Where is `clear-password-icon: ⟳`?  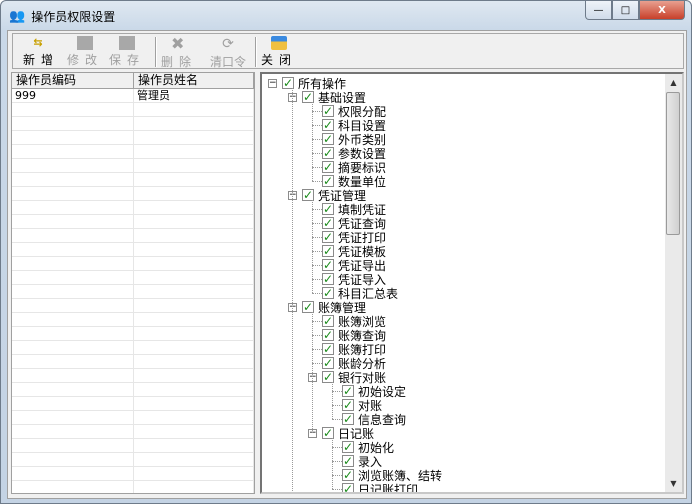 clear-password-icon: ⟳ is located at coordinates (228, 44).